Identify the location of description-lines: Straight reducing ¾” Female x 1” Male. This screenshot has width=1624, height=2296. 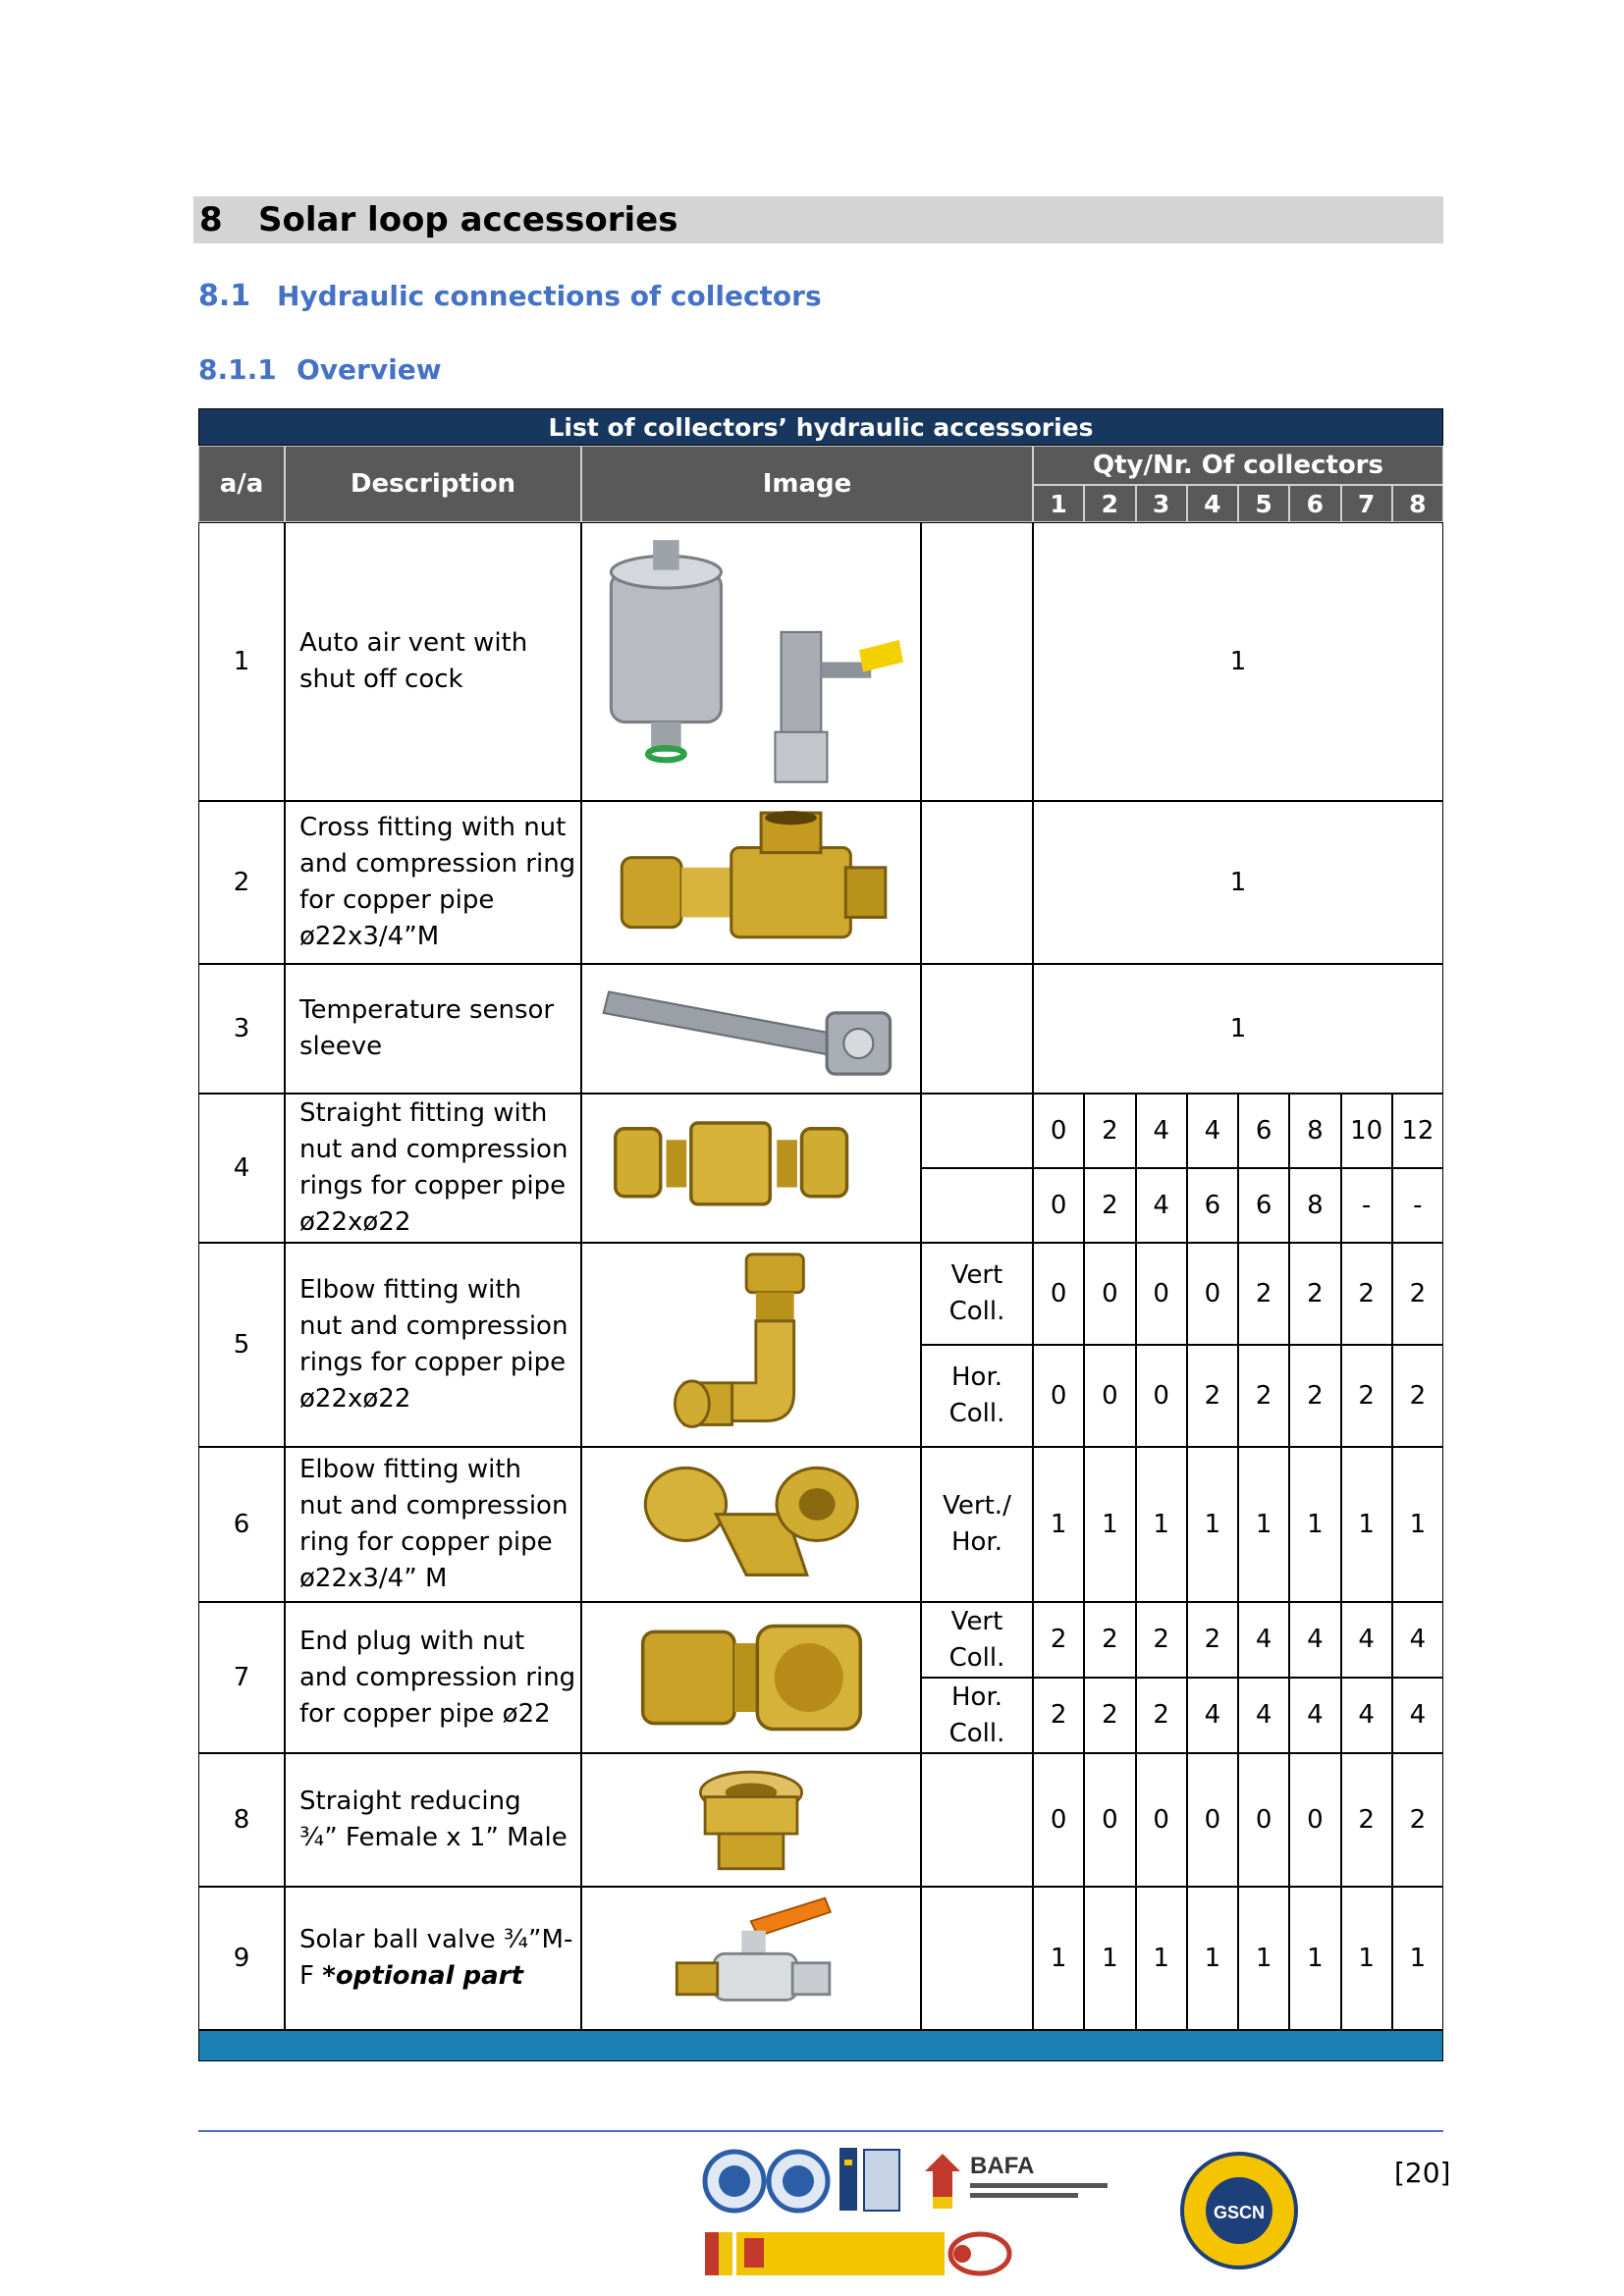
(433, 1820).